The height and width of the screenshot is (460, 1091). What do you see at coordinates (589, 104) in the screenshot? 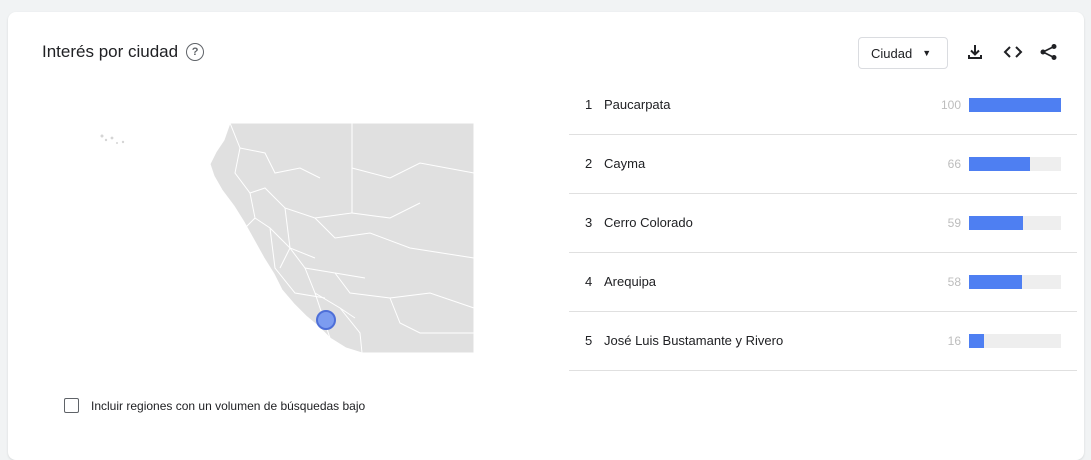
I see `rank-number: 1` at bounding box center [589, 104].